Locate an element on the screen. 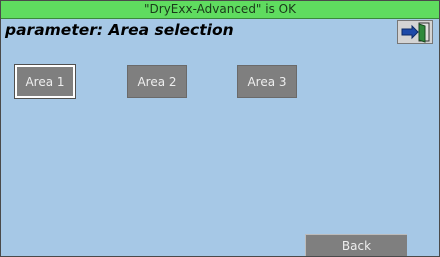 Image resolution: width=440 pixels, height=257 pixels. area-1-label: Area 1 is located at coordinates (45, 81).